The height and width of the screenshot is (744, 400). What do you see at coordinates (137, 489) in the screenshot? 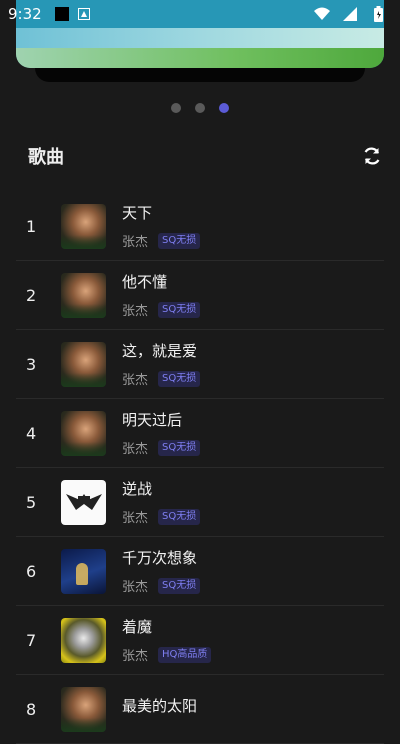
I see `song-title: 逆战` at bounding box center [137, 489].